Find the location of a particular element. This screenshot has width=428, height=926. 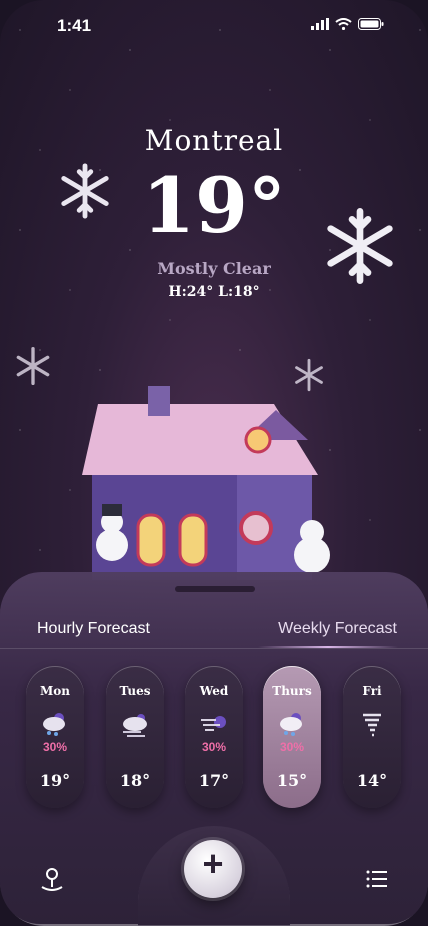

forecast-day-card: Fri 14° is located at coordinates (372, 737).